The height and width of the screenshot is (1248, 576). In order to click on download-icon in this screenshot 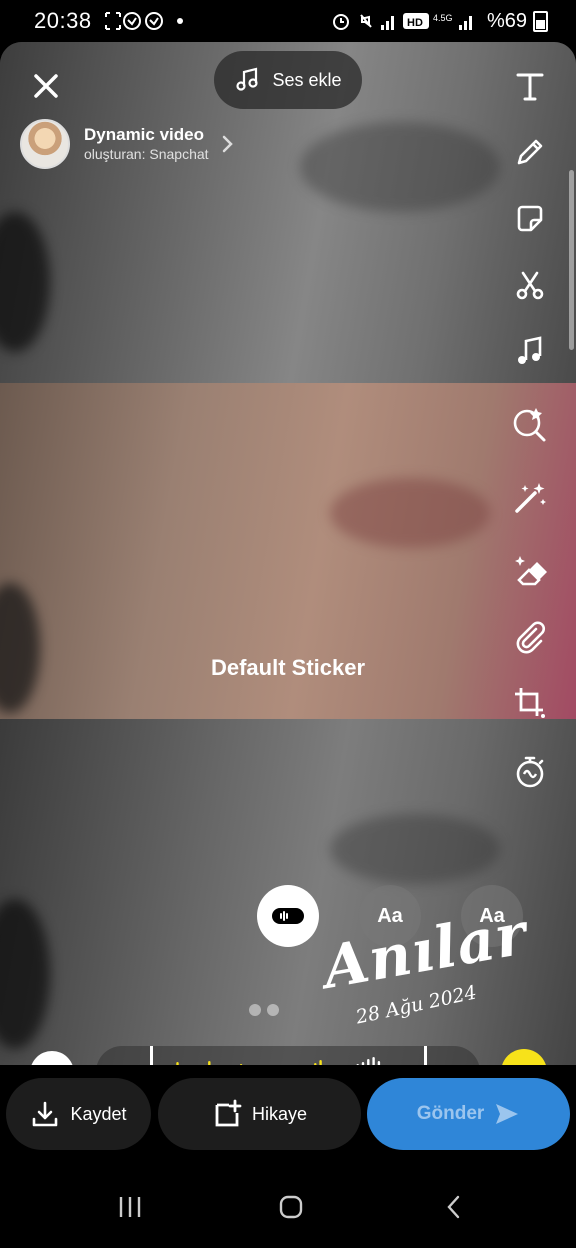, I will do `click(45, 1114)`.